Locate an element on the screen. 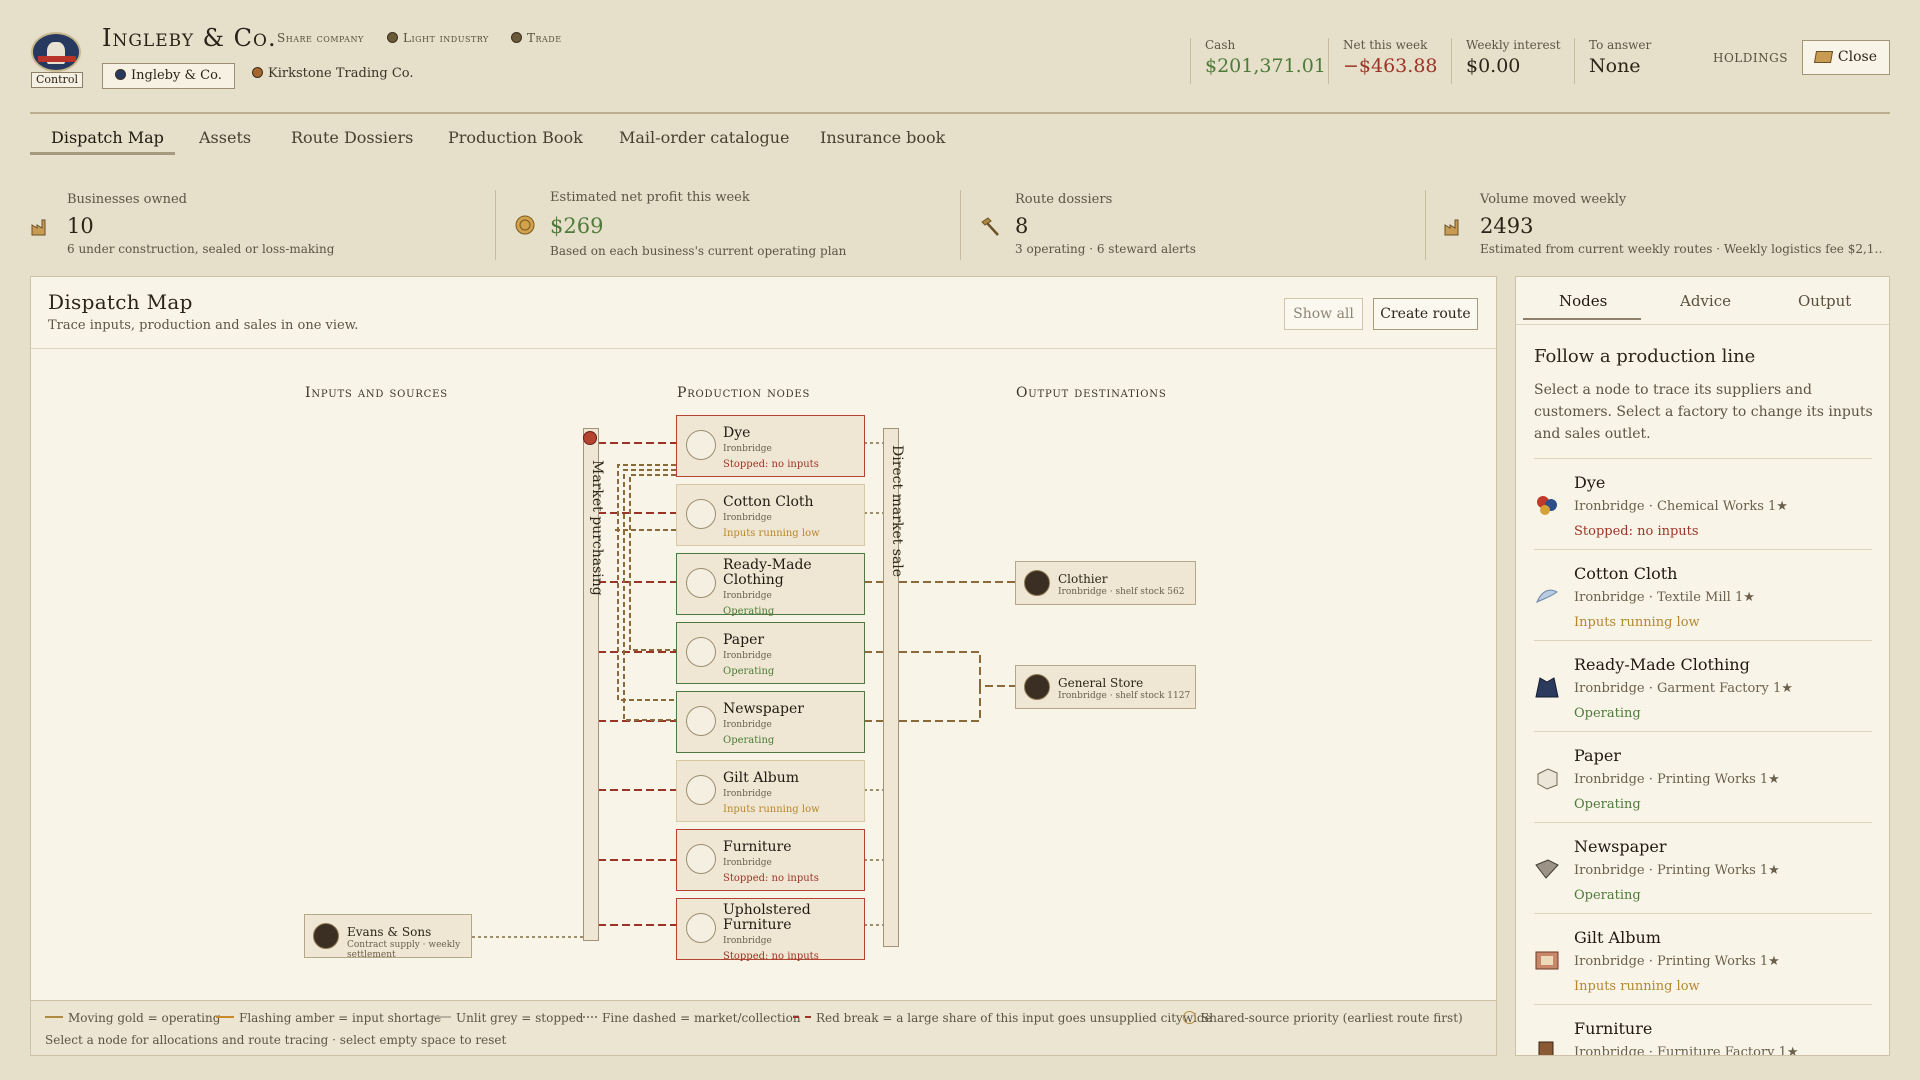  node-newspaper: Newspaper Ironbridge Operating is located at coordinates (770, 722).